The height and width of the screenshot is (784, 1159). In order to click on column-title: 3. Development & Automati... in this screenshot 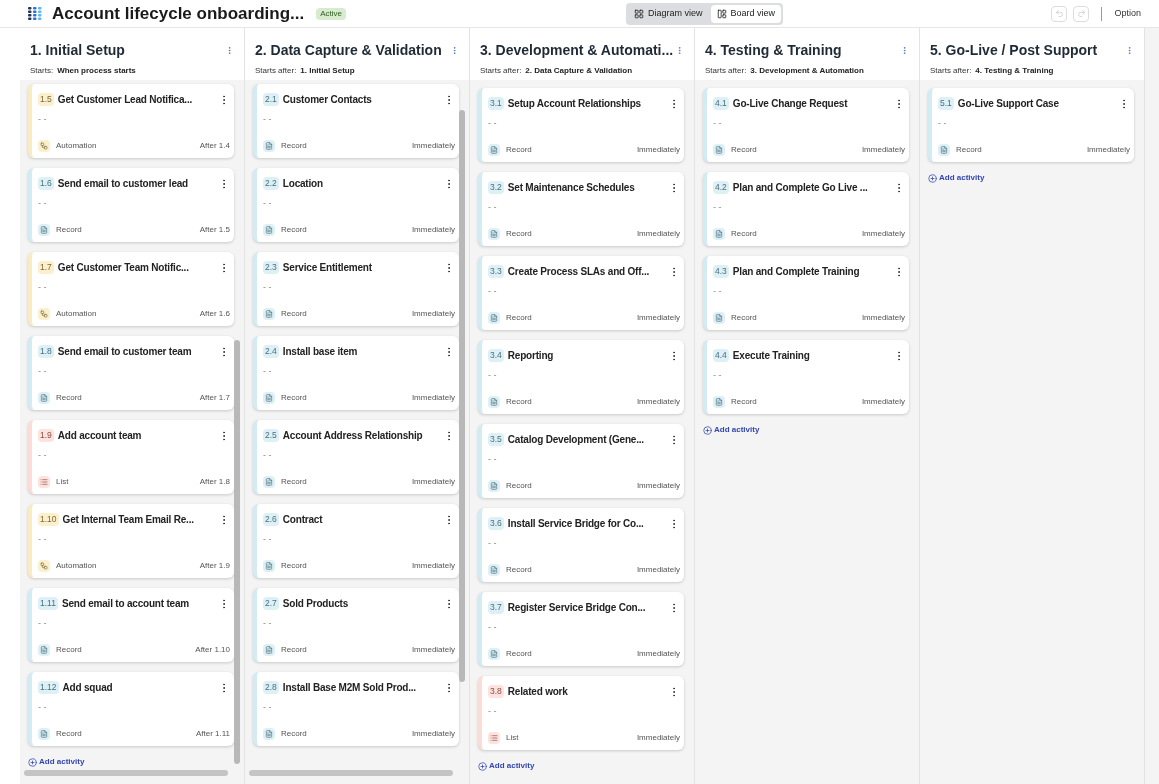, I will do `click(577, 50)`.